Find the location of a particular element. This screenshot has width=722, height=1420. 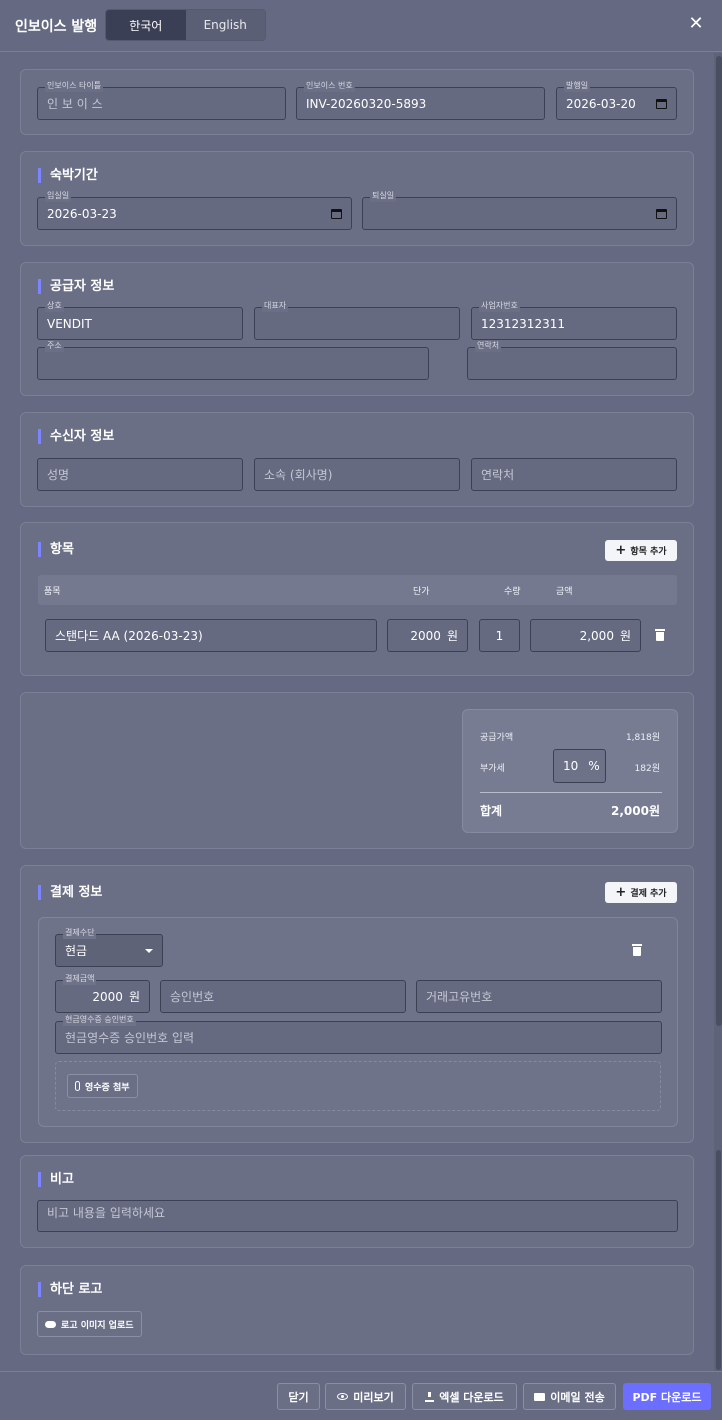

cash-receipt-field: 현금영수증 승인번호 현금영수증 승인번호 입력 is located at coordinates (358, 1034).